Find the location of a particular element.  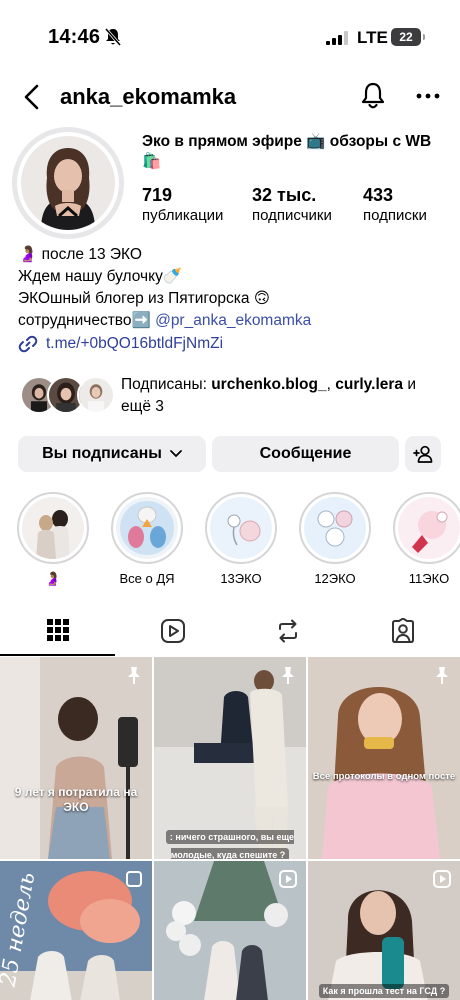

profile-avatar is located at coordinates (68, 183).